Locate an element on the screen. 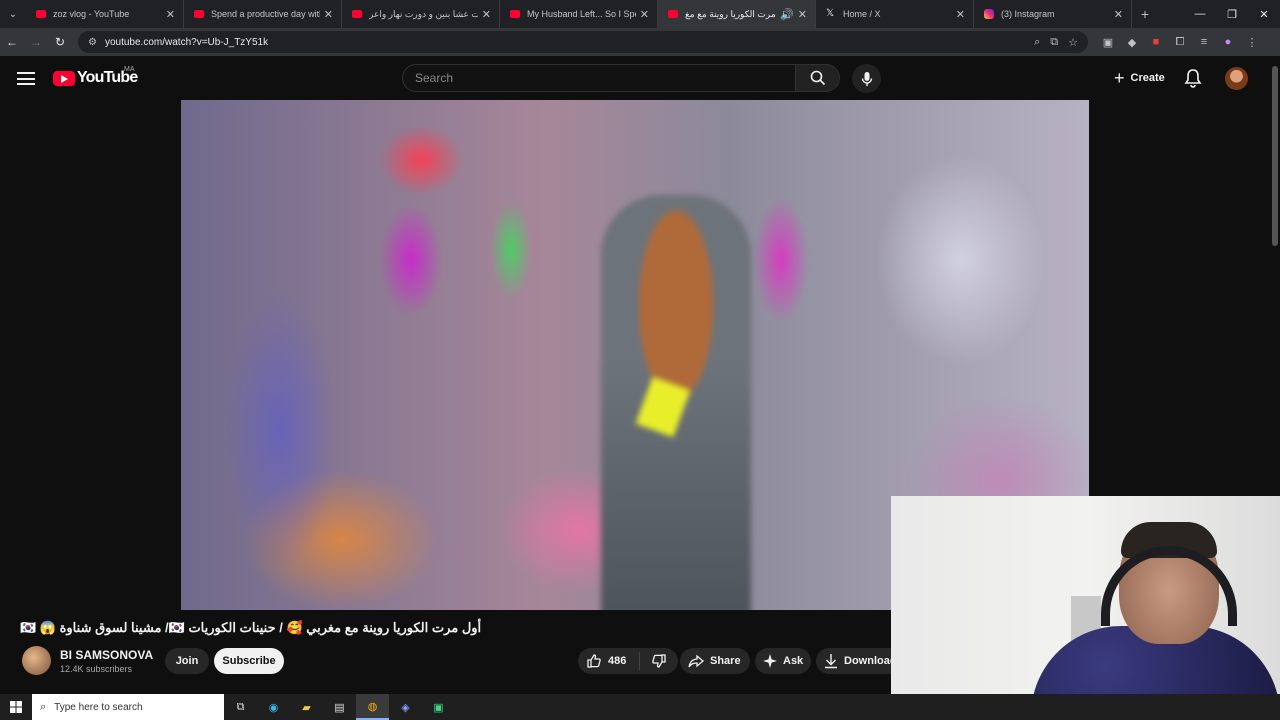  bookmark-star-icon: ☆ is located at coordinates (1073, 42).